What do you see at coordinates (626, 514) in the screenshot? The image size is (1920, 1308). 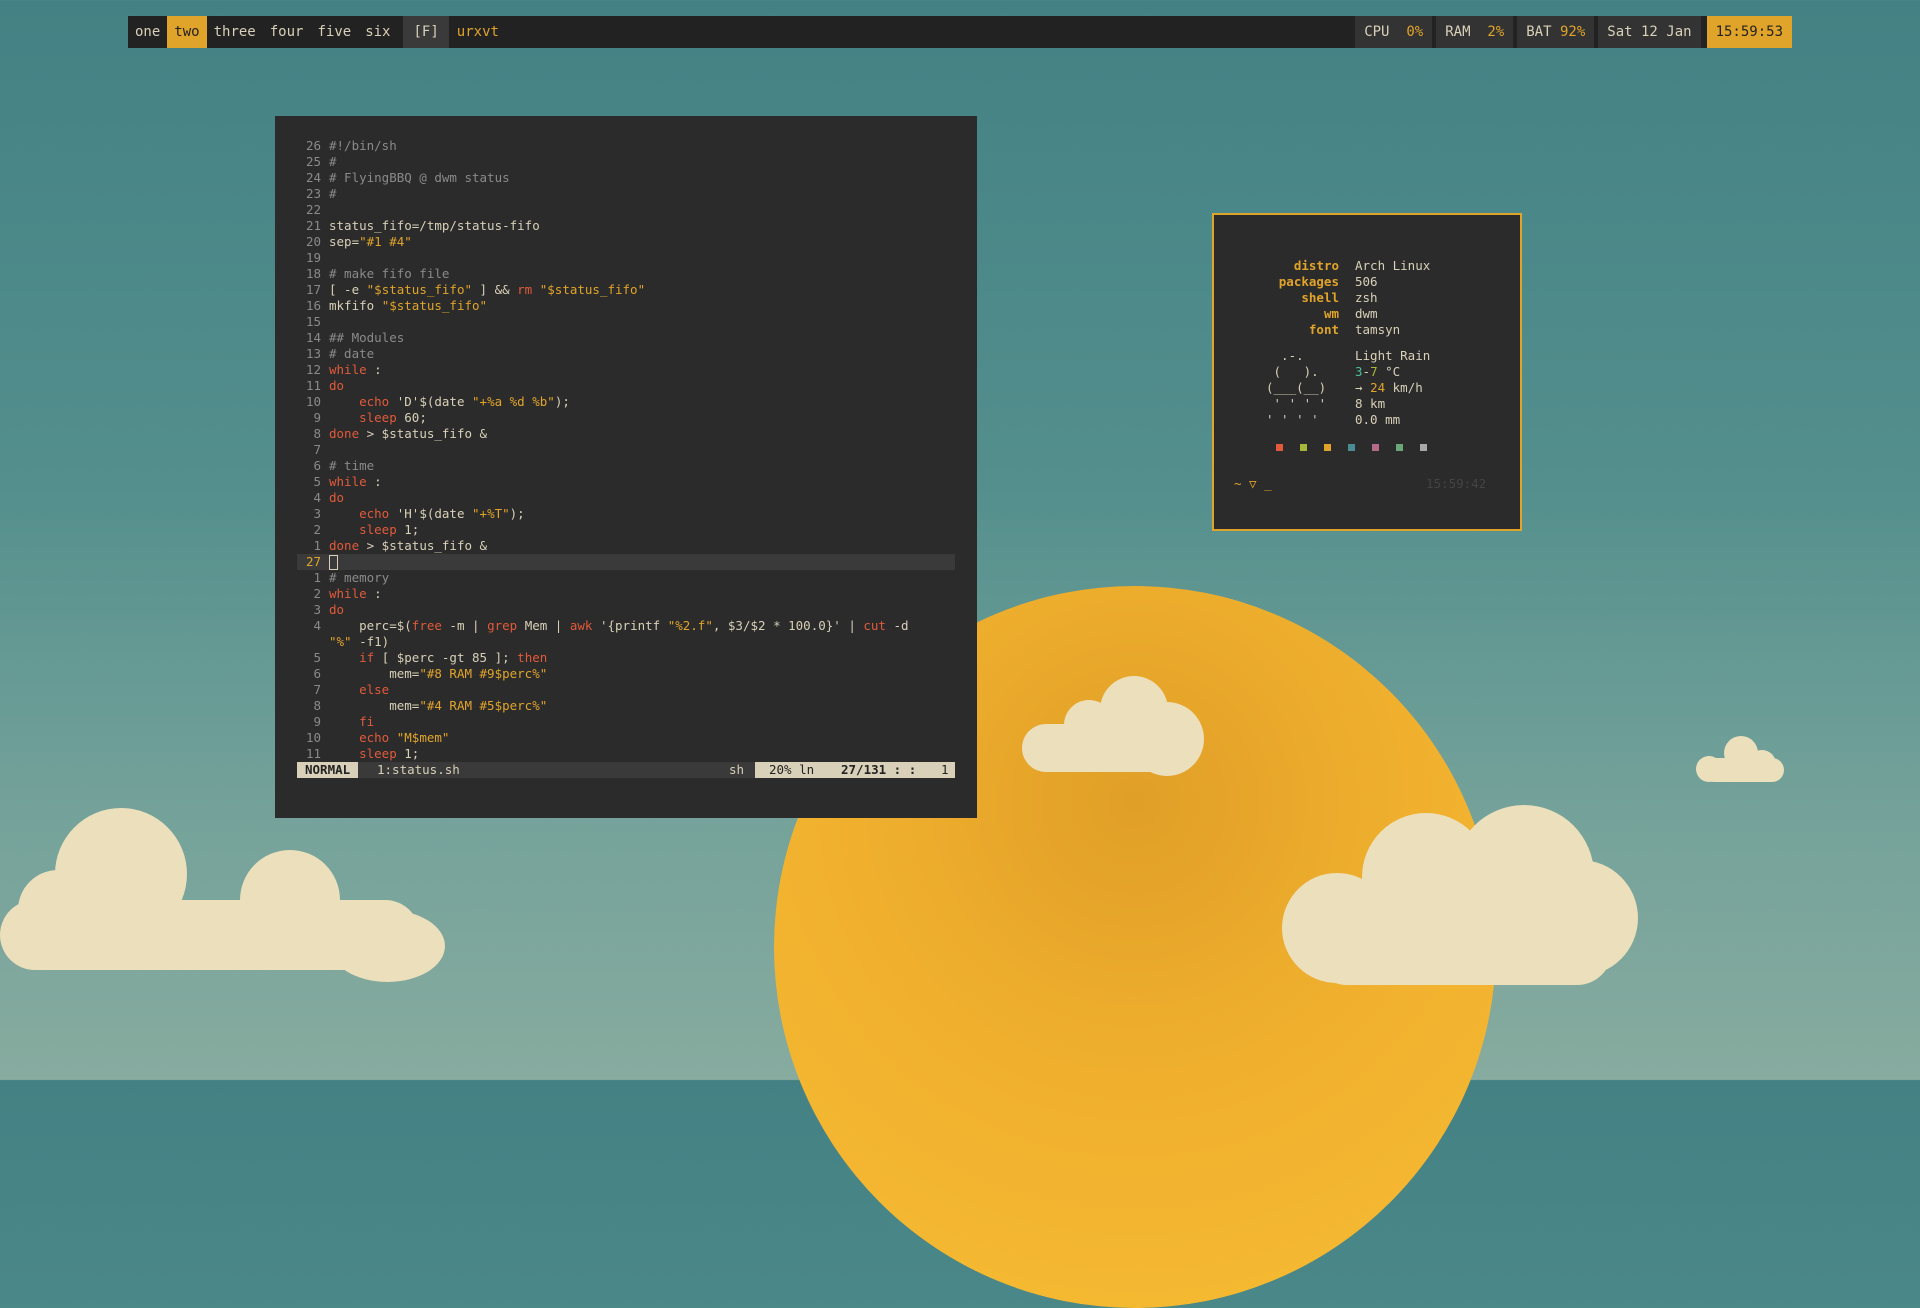 I see `code-line: 3 echo 'H'$(date "+%T");` at bounding box center [626, 514].